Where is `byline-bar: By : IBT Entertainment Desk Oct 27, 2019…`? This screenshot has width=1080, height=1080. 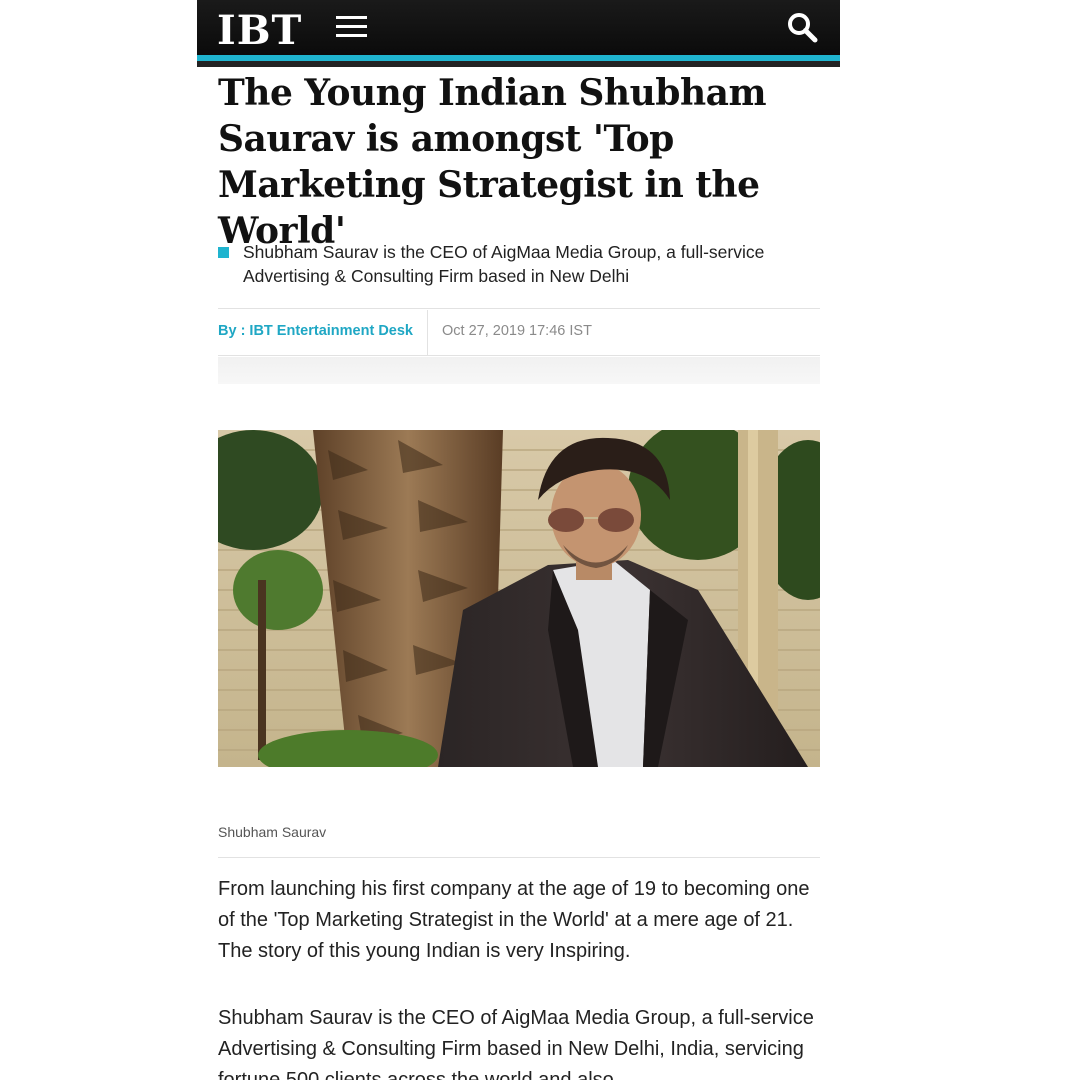
byline-bar: By : IBT Entertainment Desk Oct 27, 2019… is located at coordinates (519, 332).